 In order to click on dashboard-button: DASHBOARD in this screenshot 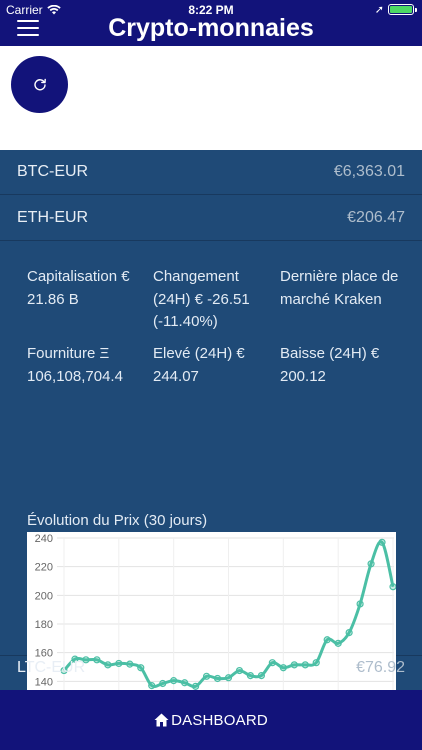, I will do `click(211, 720)`.